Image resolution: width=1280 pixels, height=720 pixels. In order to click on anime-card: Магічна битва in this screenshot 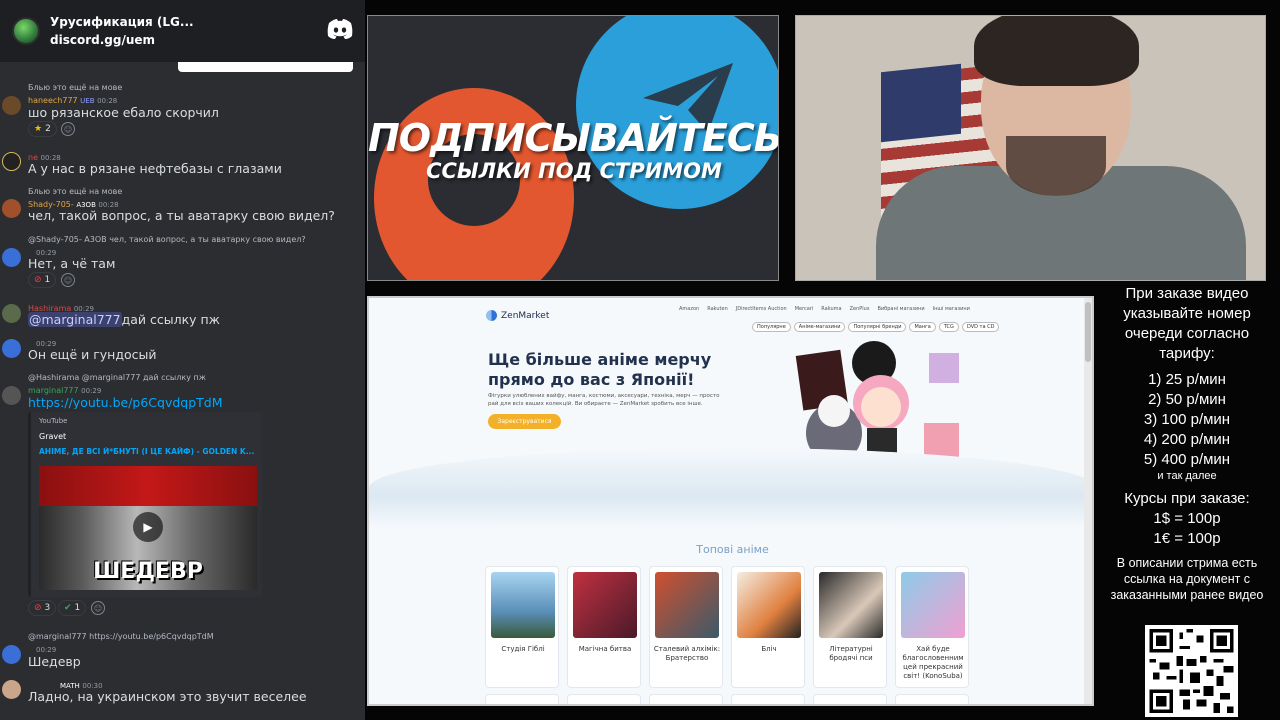, I will do `click(604, 627)`.